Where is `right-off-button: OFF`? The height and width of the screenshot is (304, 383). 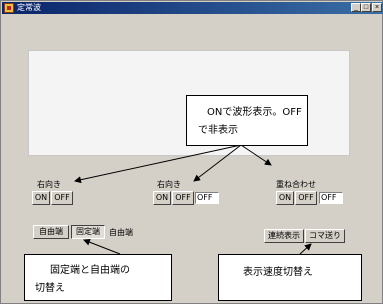
right-off-button: OFF is located at coordinates (306, 198).